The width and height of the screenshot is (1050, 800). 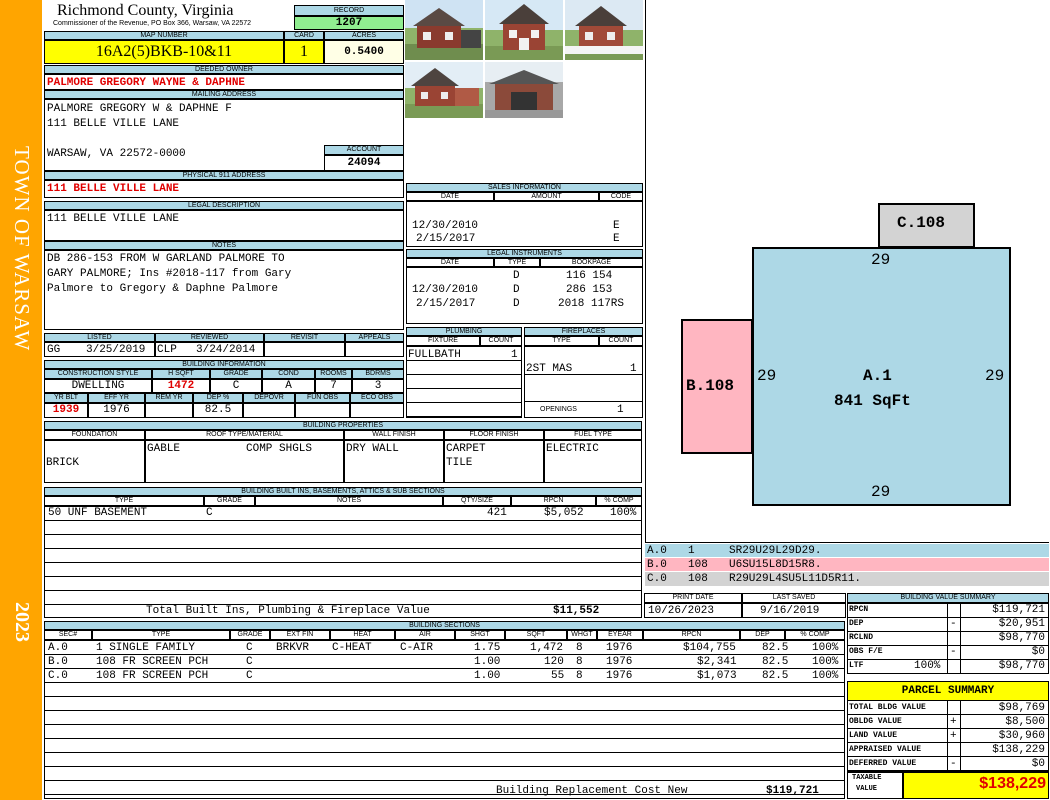 What do you see at coordinates (22, 249) in the screenshot?
I see `town-name: TOWN OF WARSAW` at bounding box center [22, 249].